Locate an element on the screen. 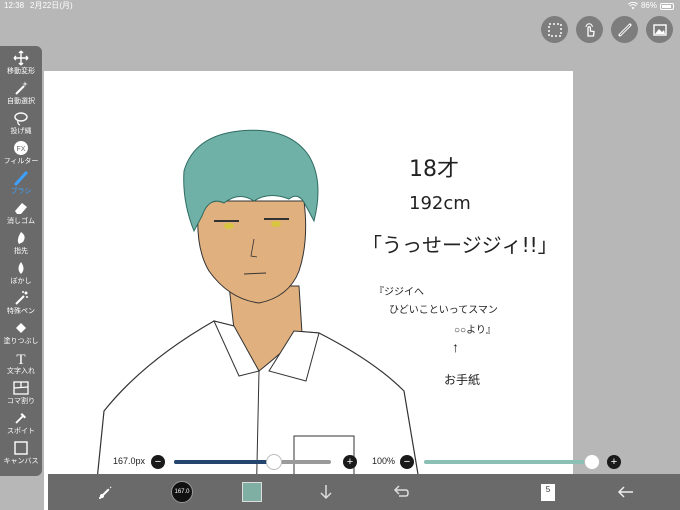 This screenshot has height=510, width=680. import-button is located at coordinates (326, 492).